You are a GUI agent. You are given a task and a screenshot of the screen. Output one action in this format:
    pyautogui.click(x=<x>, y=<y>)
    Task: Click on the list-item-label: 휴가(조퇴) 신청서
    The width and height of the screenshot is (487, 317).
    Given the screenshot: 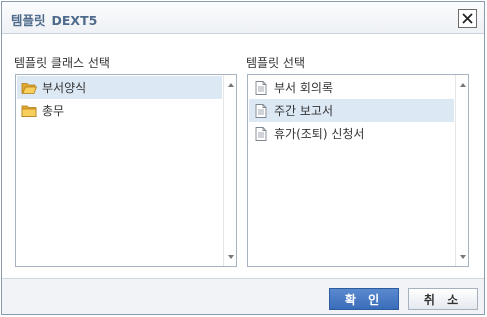 What is the action you would take?
    pyautogui.click(x=319, y=134)
    